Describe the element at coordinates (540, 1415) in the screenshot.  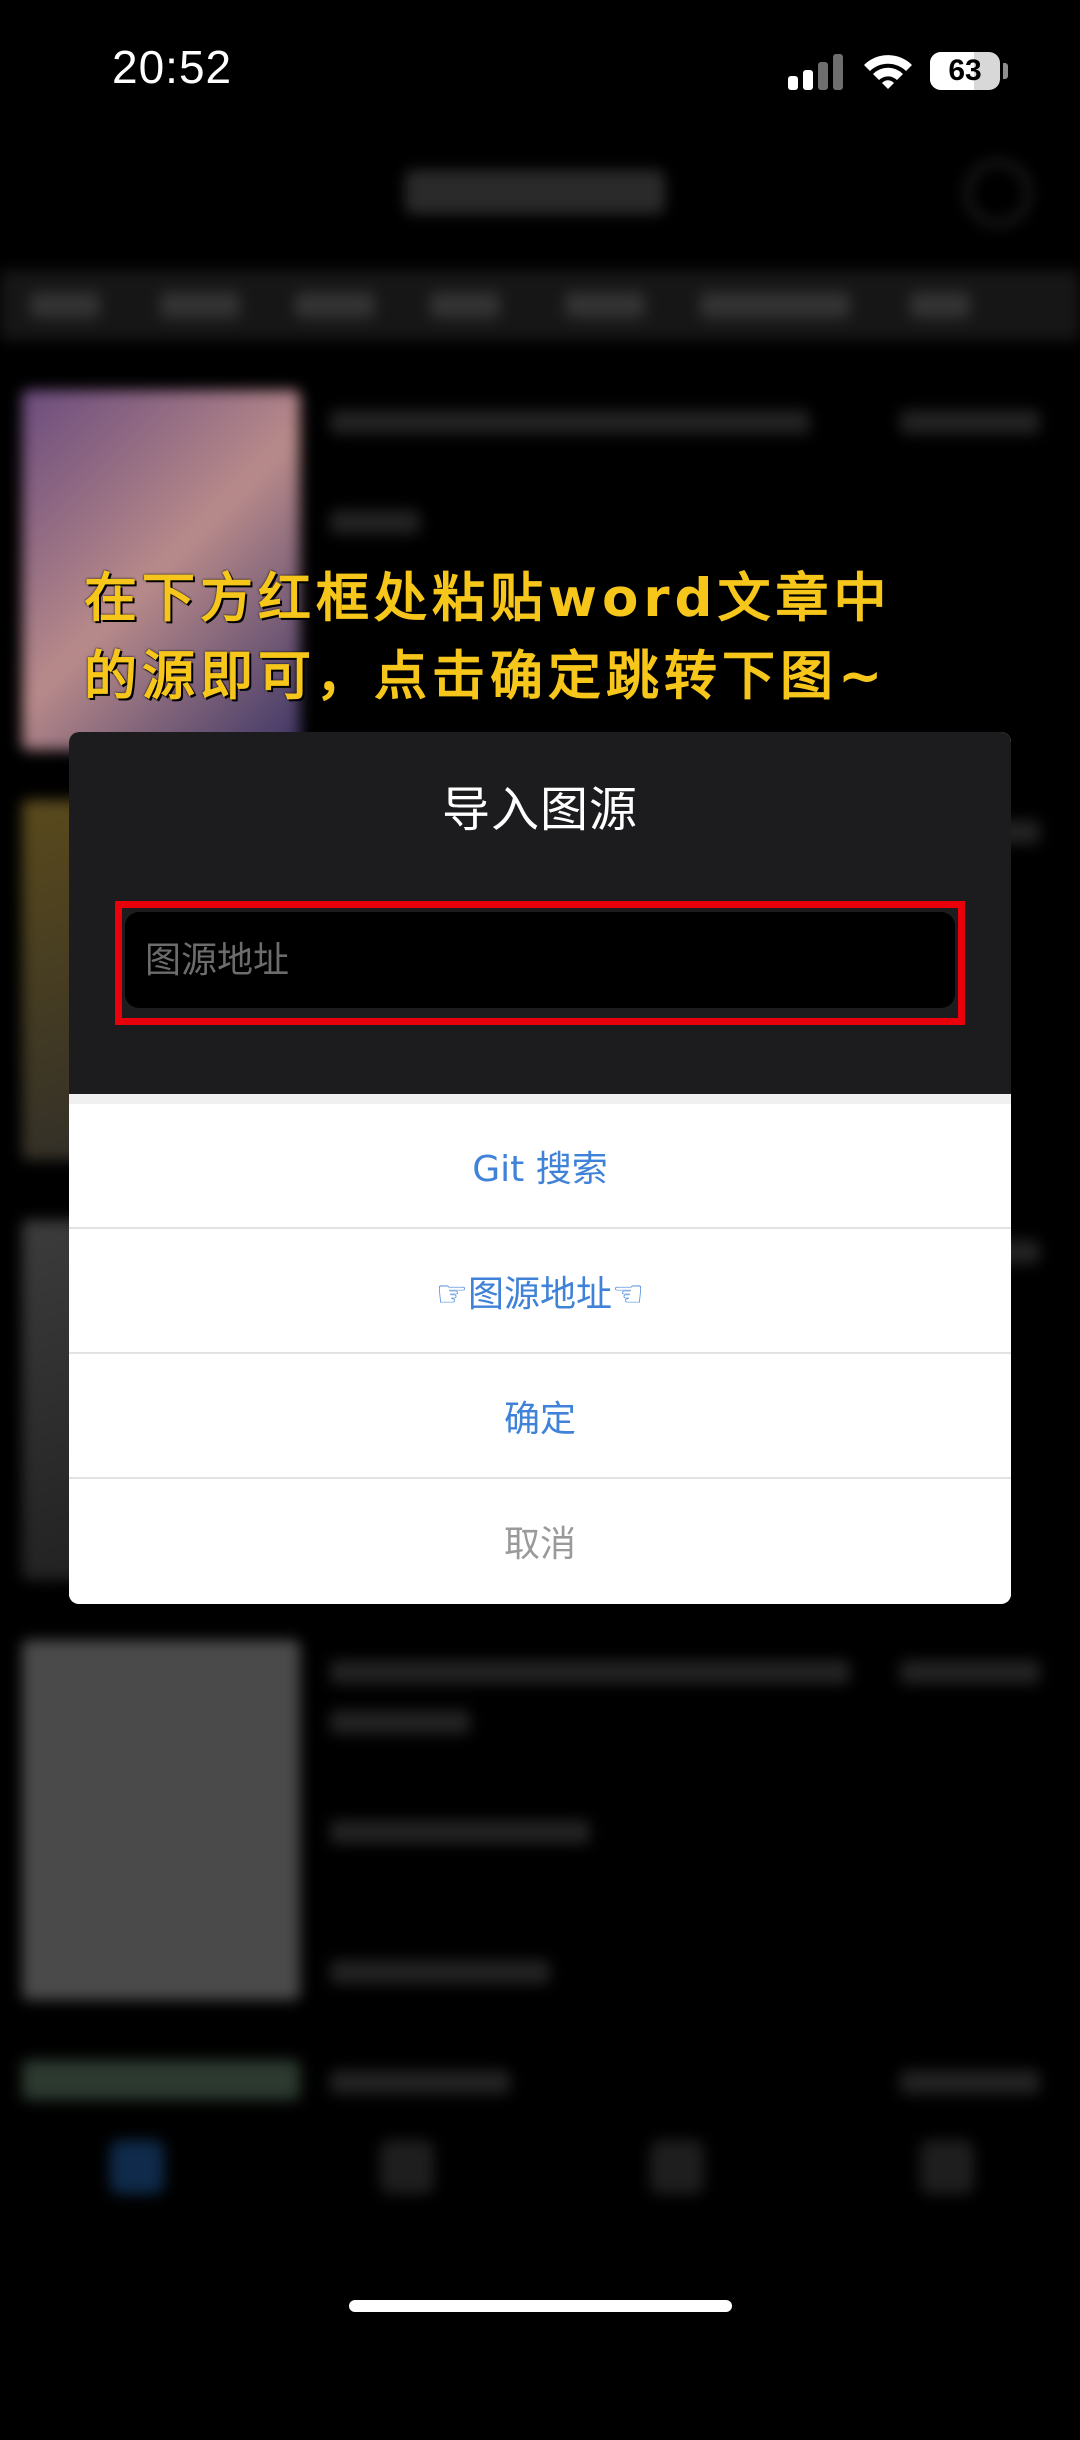
I see `confirm-button: 确定` at that location.